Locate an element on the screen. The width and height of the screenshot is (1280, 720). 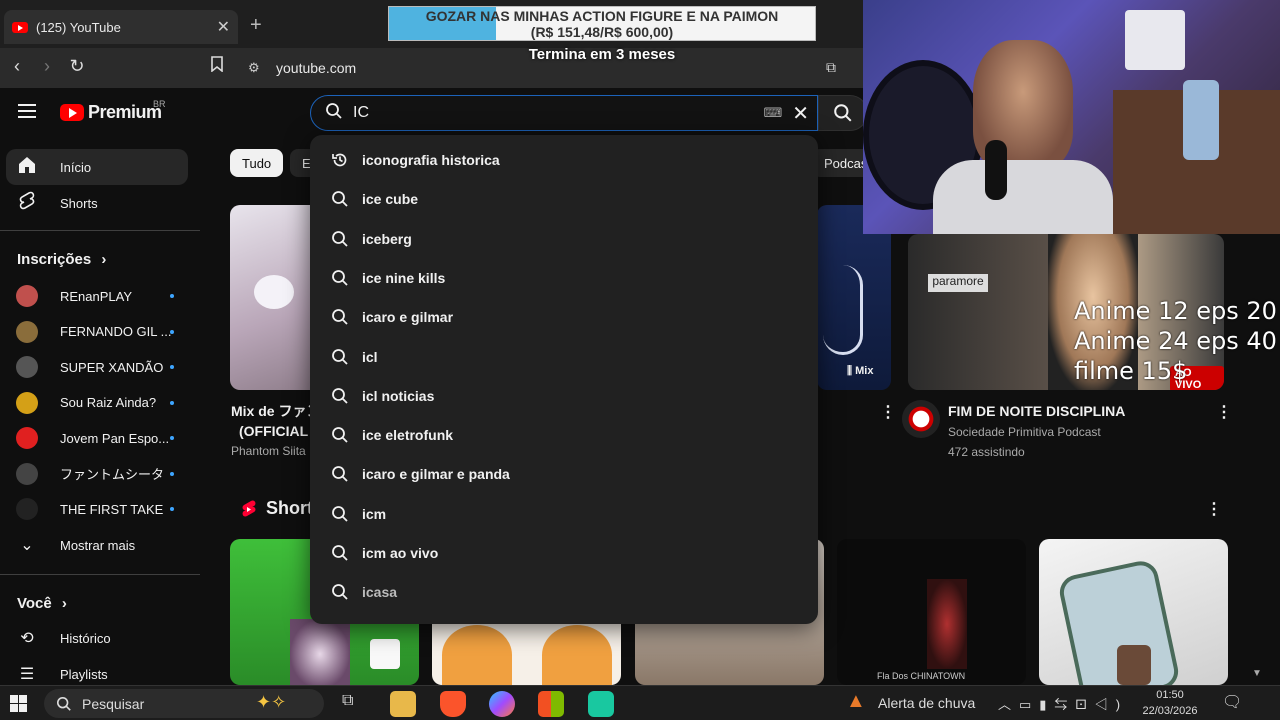
you-heading: Você › is located at coordinates (42, 603).